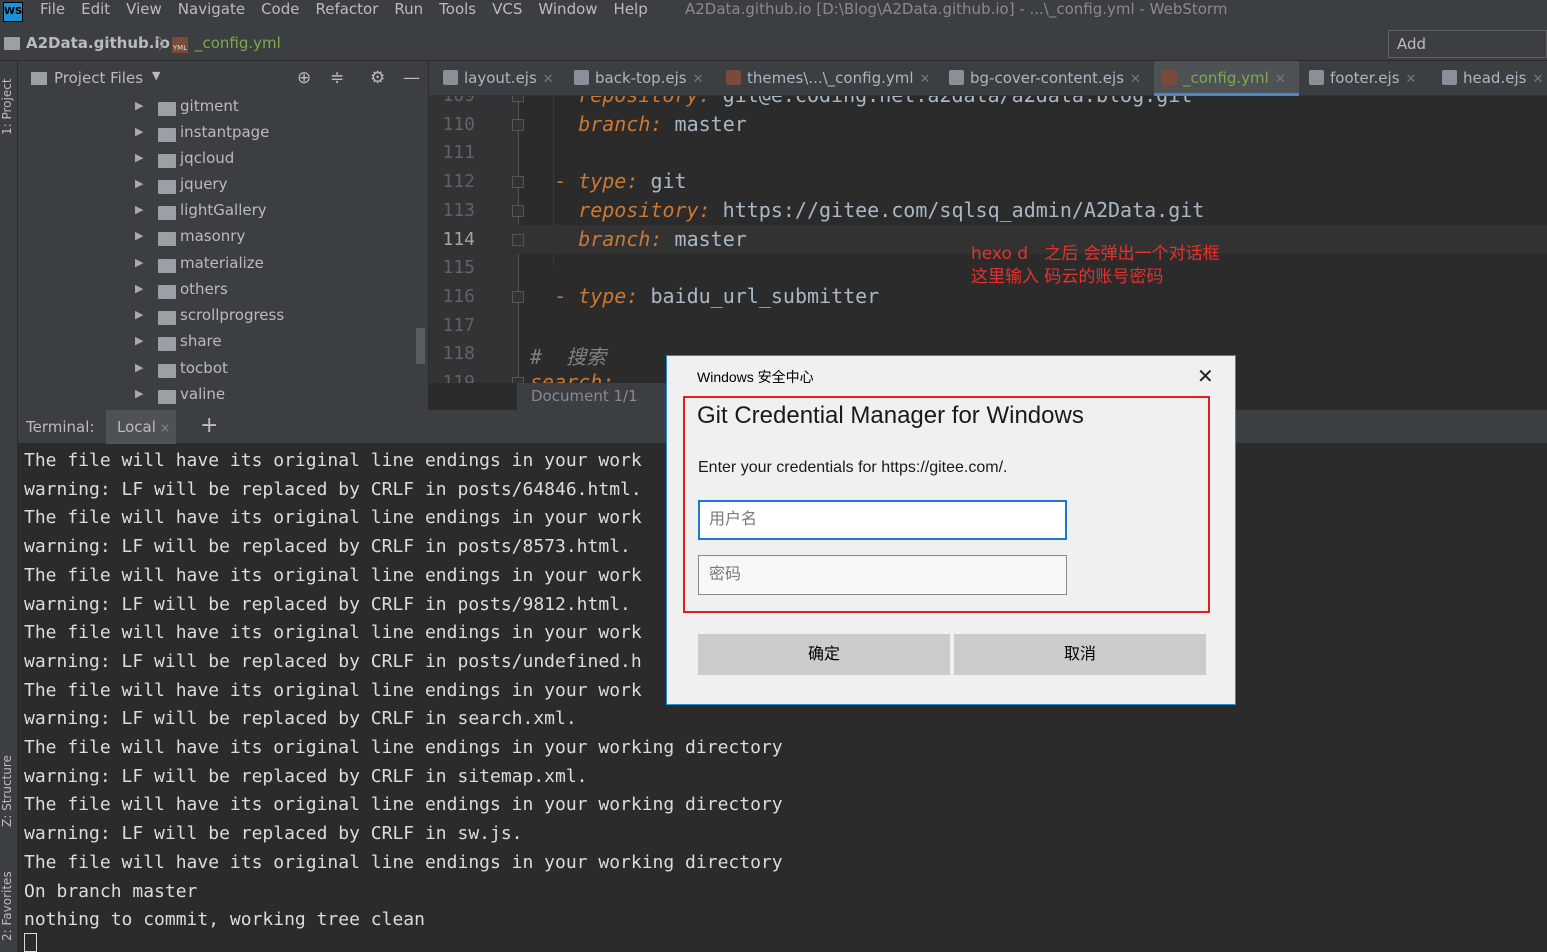 Image resolution: width=1547 pixels, height=952 pixels. What do you see at coordinates (141, 427) in the screenshot?
I see `tab-terminal-local: Local ×` at bounding box center [141, 427].